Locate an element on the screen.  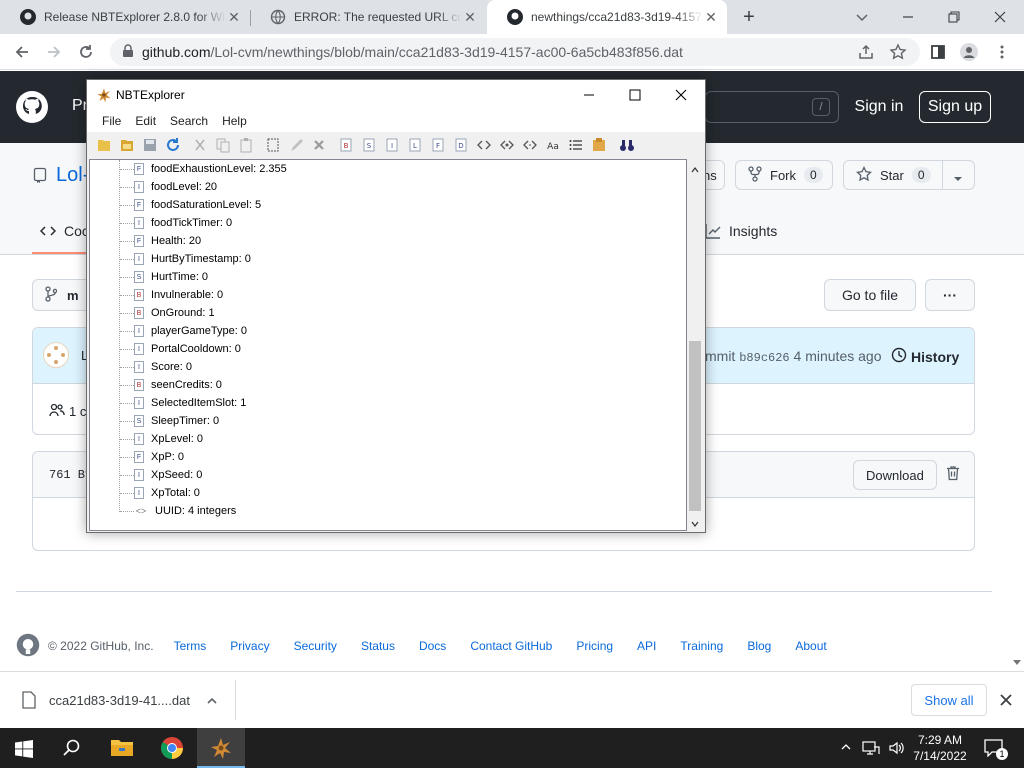
tree-node: S HurtTime: 0 is located at coordinates (171, 277).